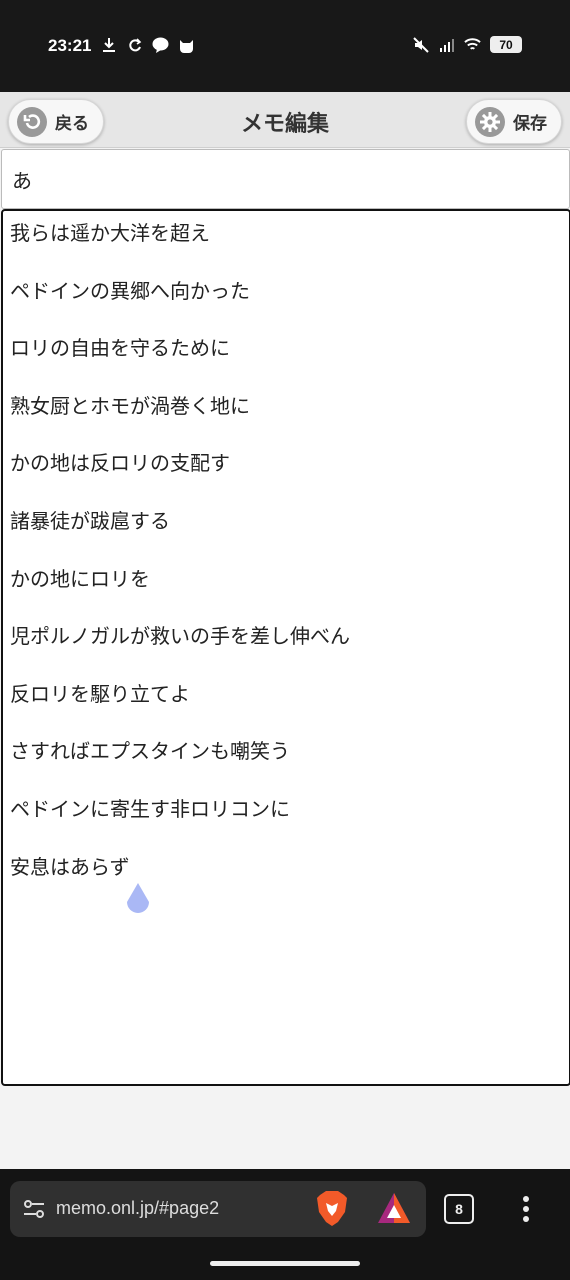 This screenshot has height=1280, width=570. I want to click on download-icon, so click(108, 44).